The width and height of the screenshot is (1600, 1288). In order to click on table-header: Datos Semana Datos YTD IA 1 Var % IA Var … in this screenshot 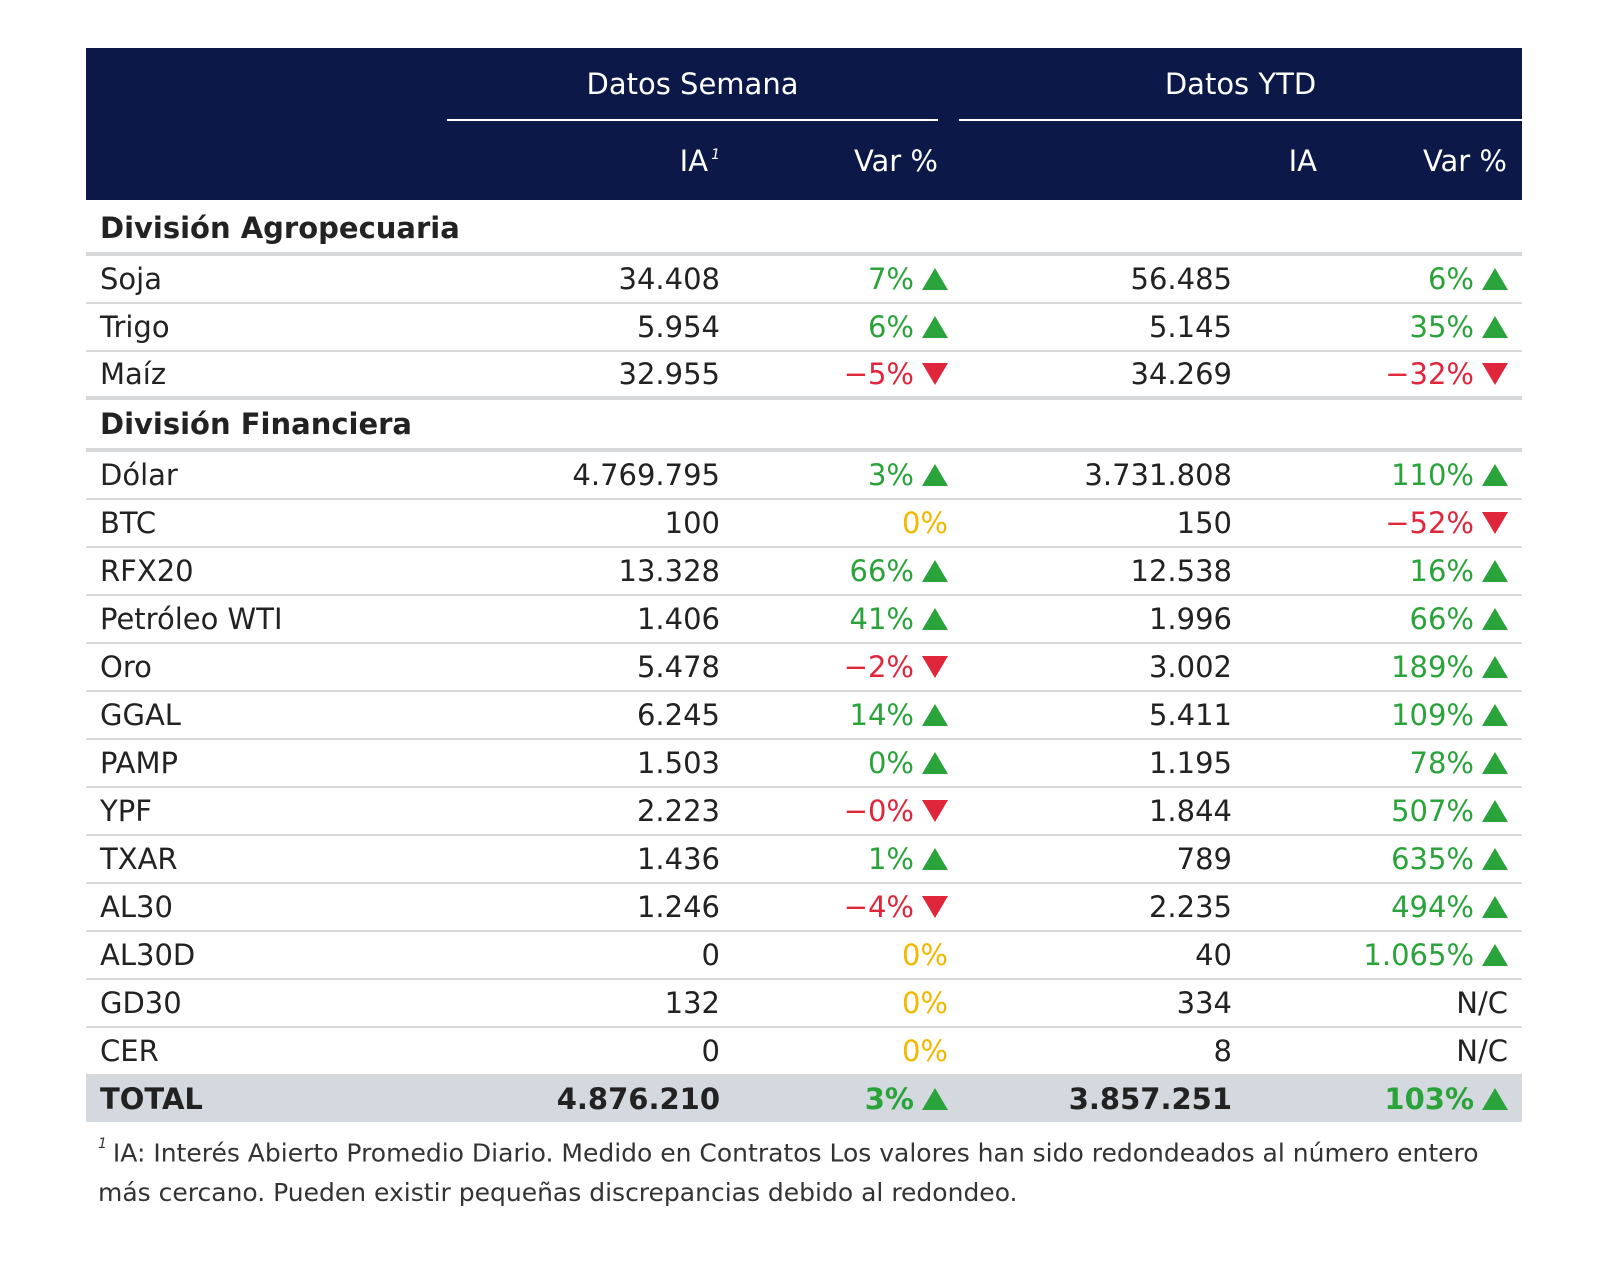, I will do `click(804, 124)`.